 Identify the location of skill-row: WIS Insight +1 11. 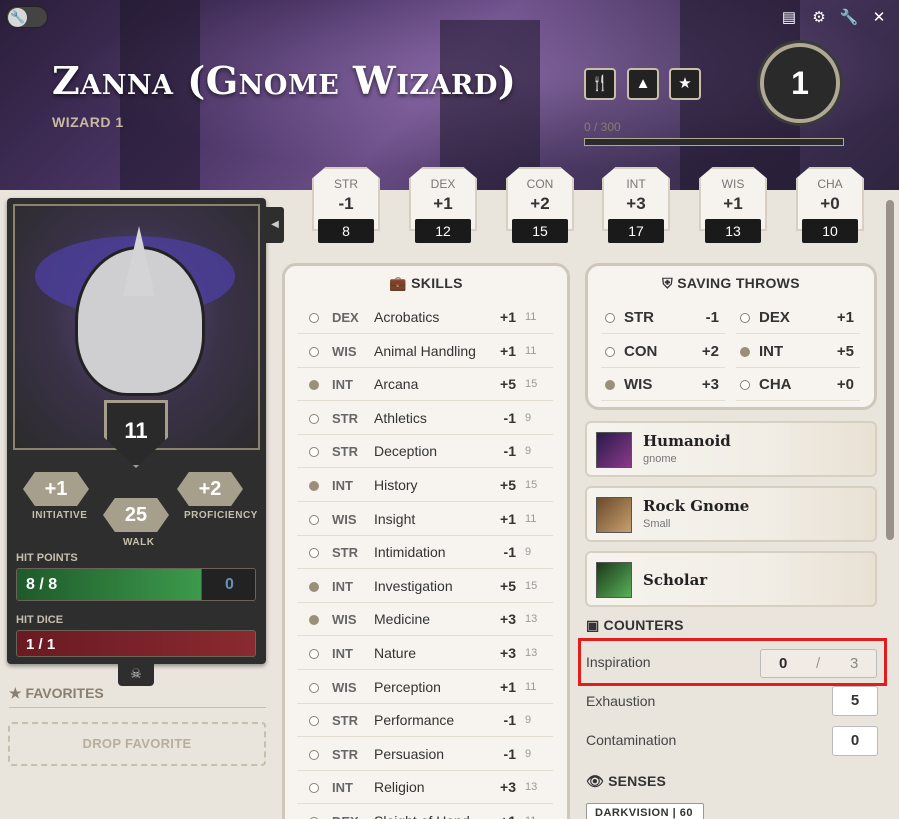
(425, 519).